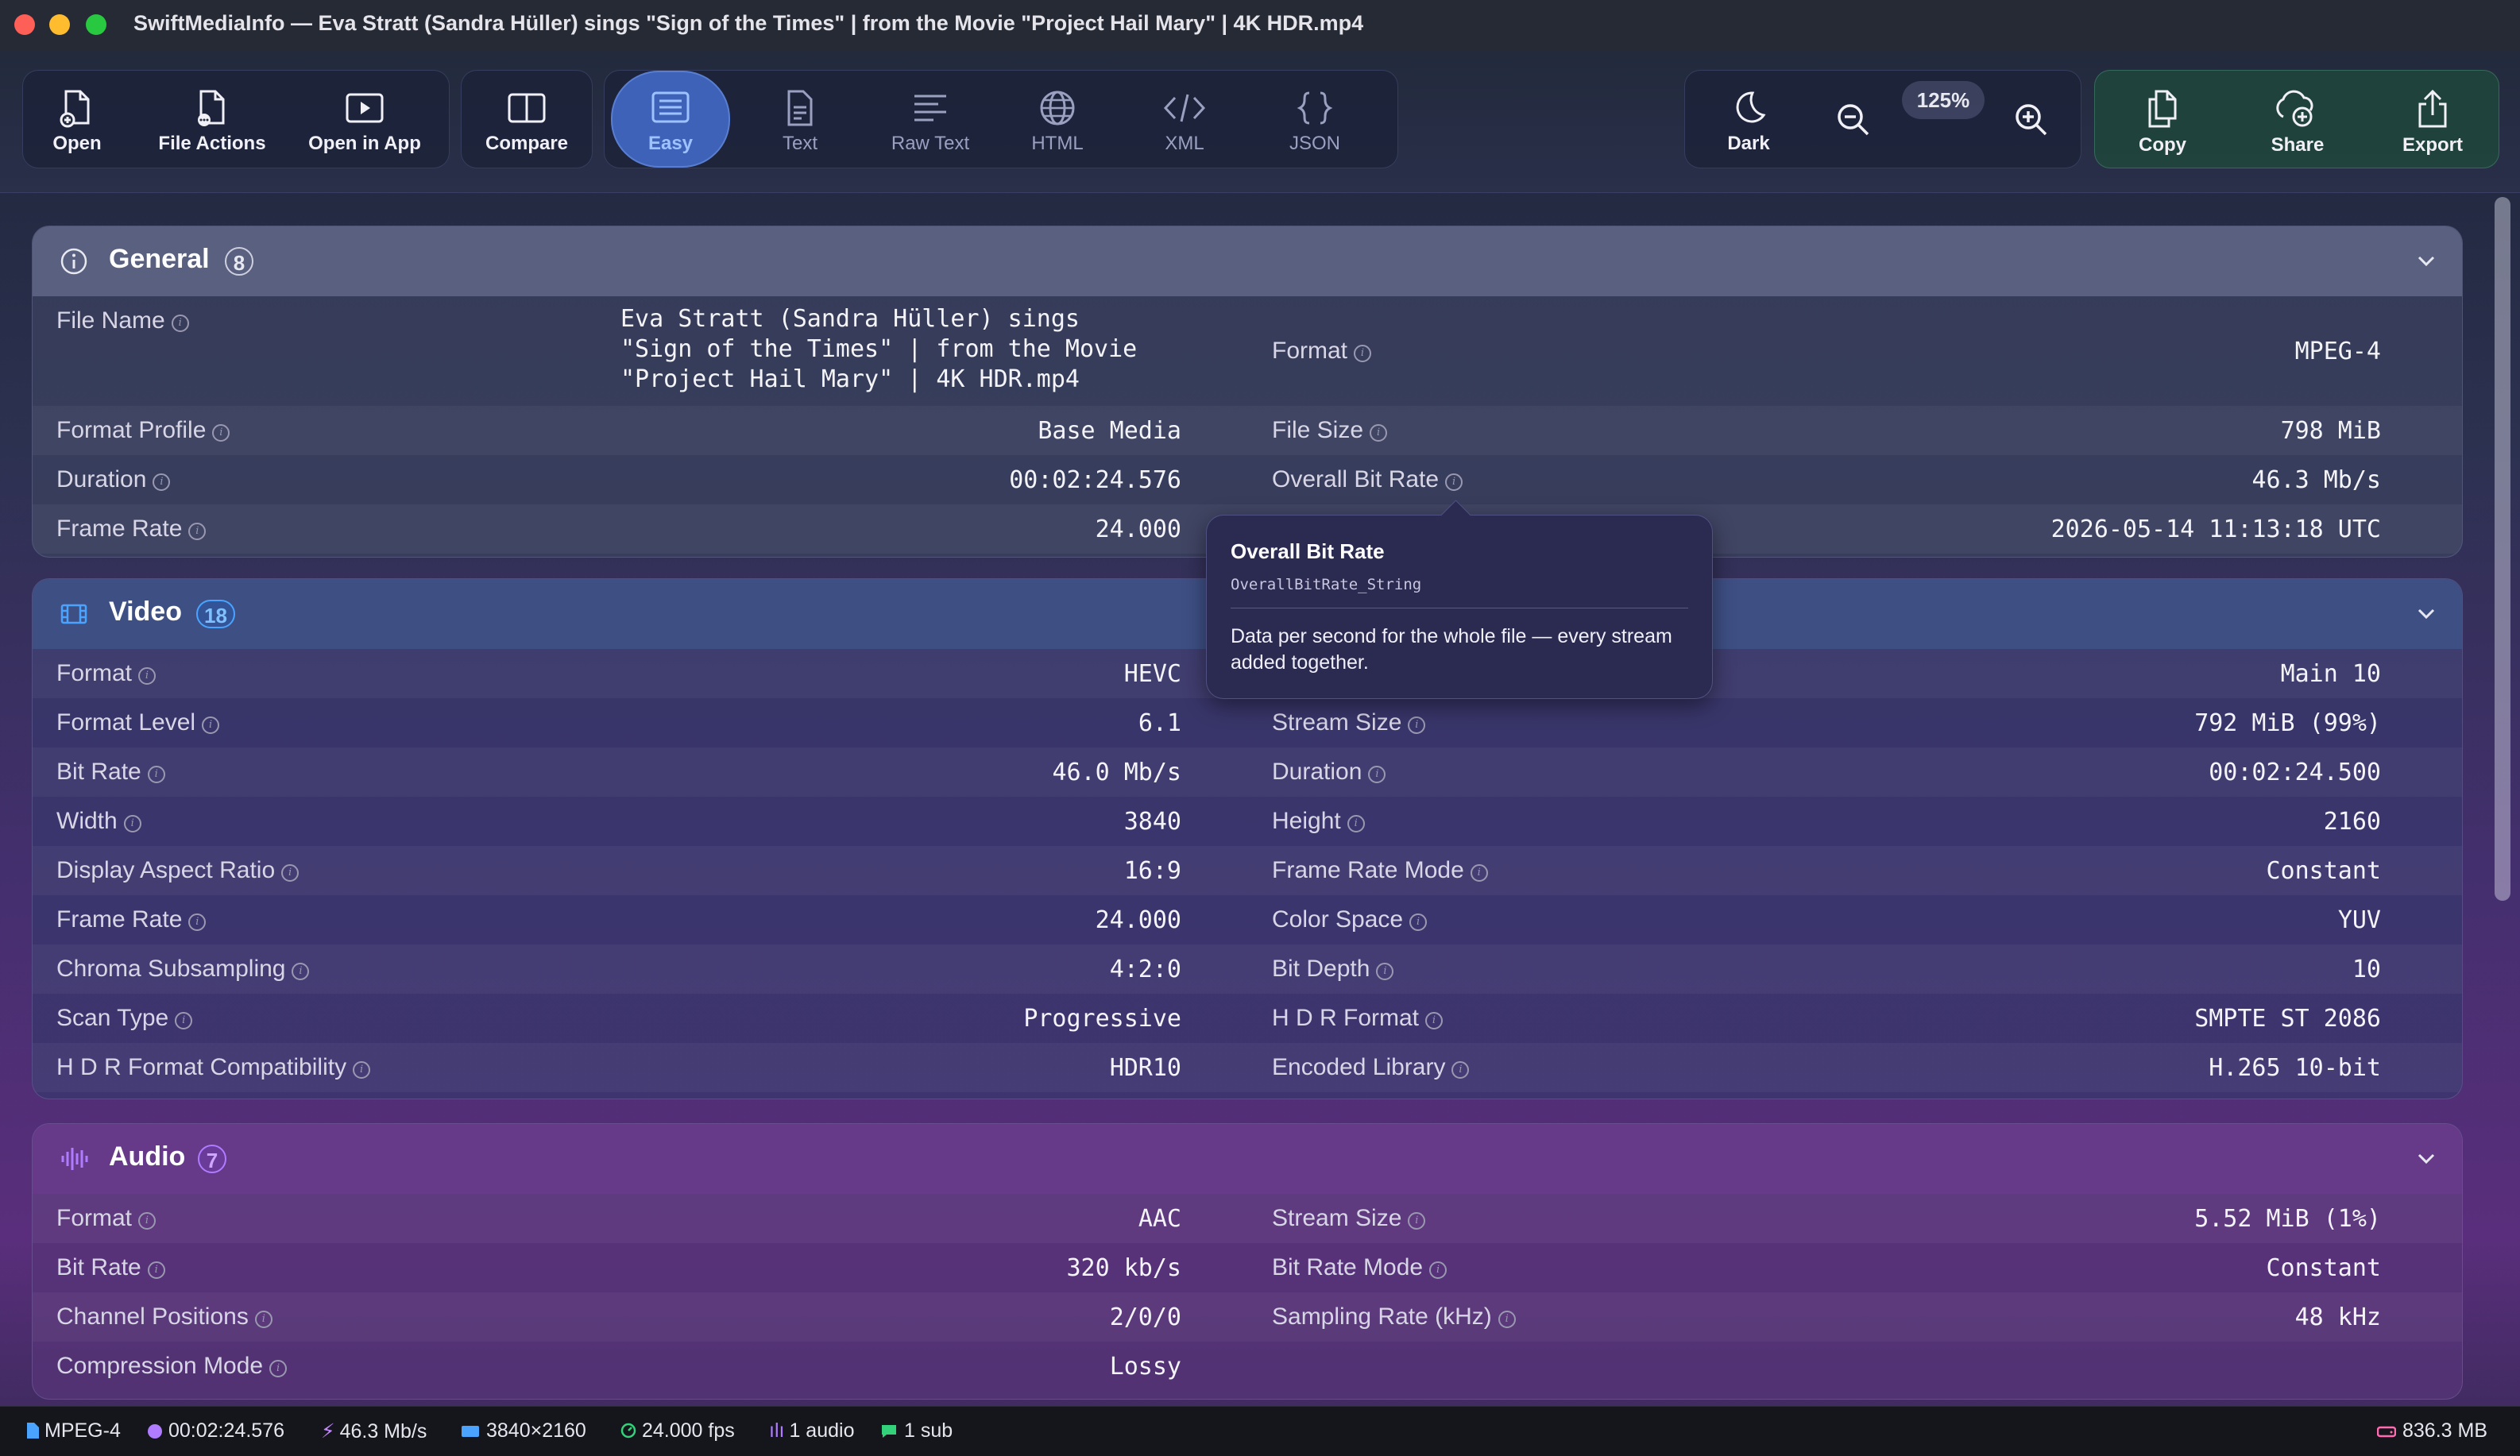  I want to click on file-actions-button: File Actions, so click(212, 119).